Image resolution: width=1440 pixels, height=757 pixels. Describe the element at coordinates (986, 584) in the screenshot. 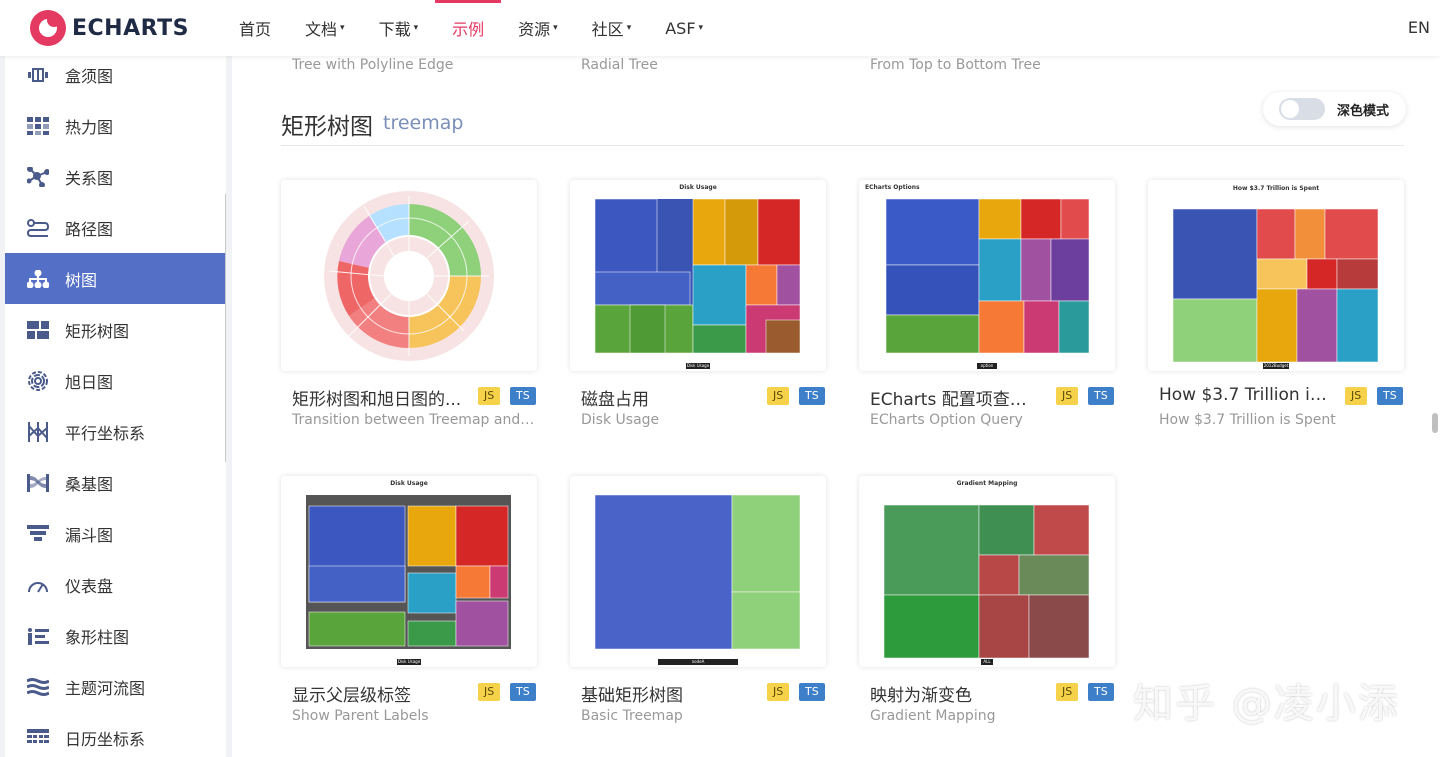

I see `gradient-mapping-thumbnail` at that location.